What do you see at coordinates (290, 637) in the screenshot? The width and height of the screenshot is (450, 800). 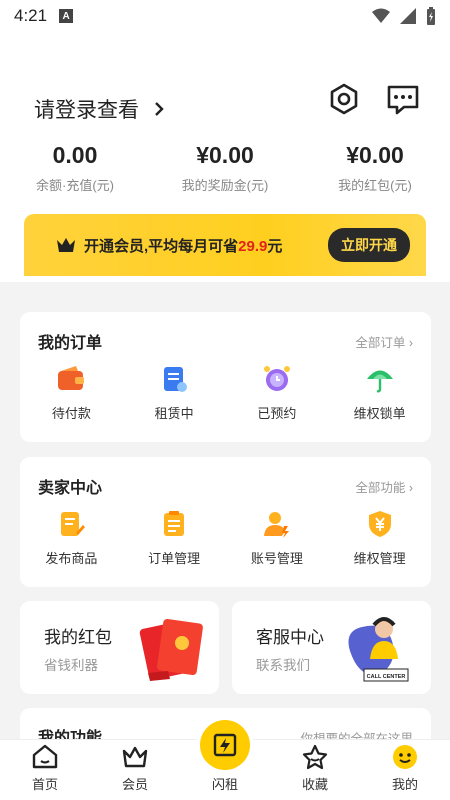 I see `service-card-title: 客服中心` at bounding box center [290, 637].